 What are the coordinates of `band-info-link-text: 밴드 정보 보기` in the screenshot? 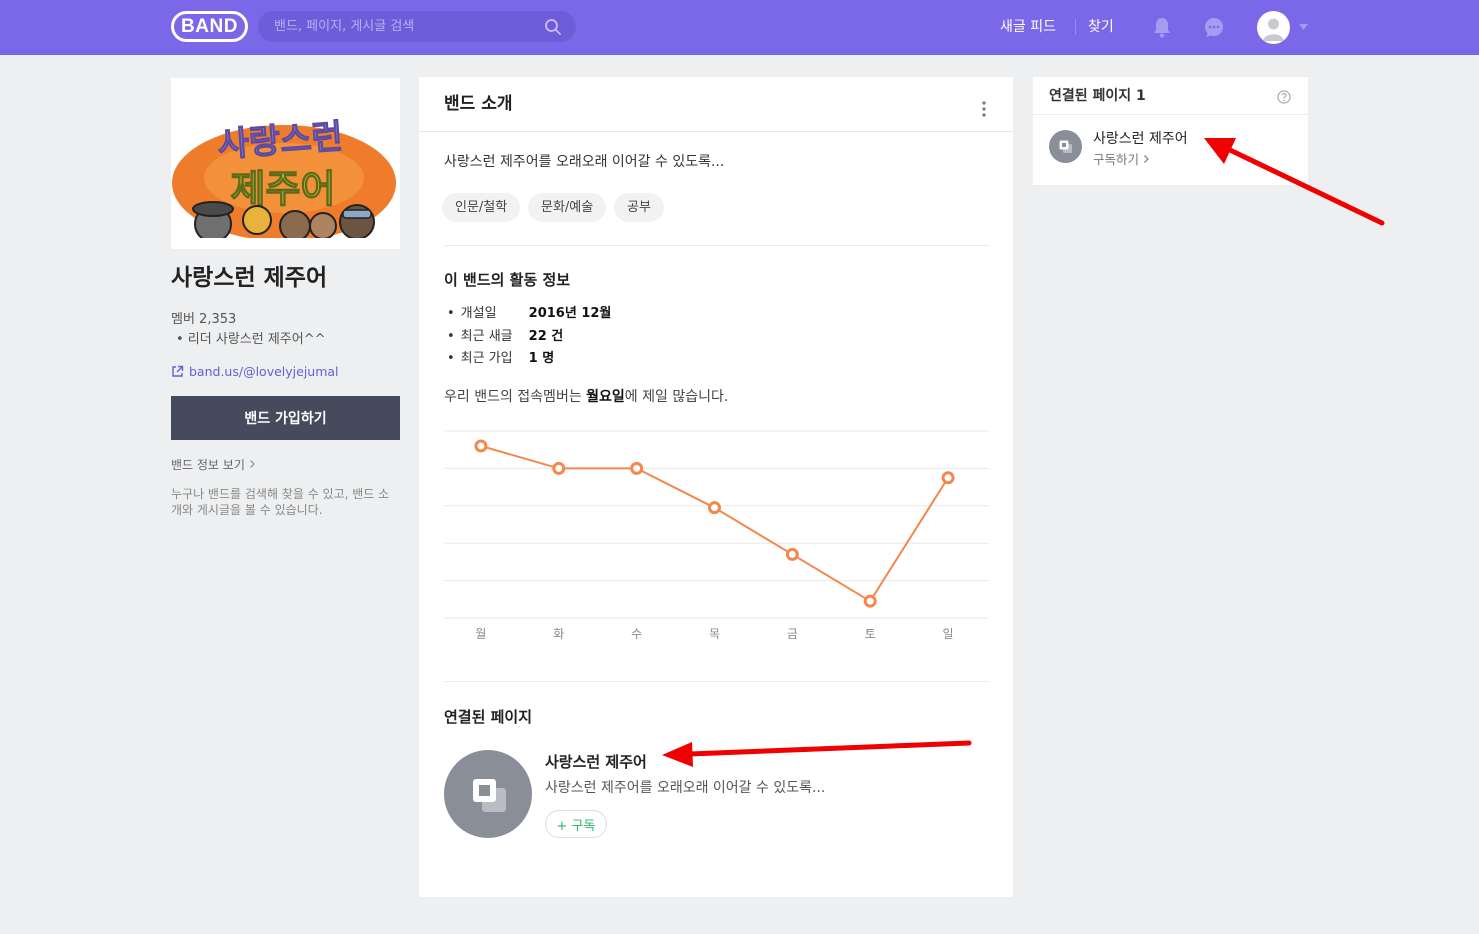 It's located at (208, 465).